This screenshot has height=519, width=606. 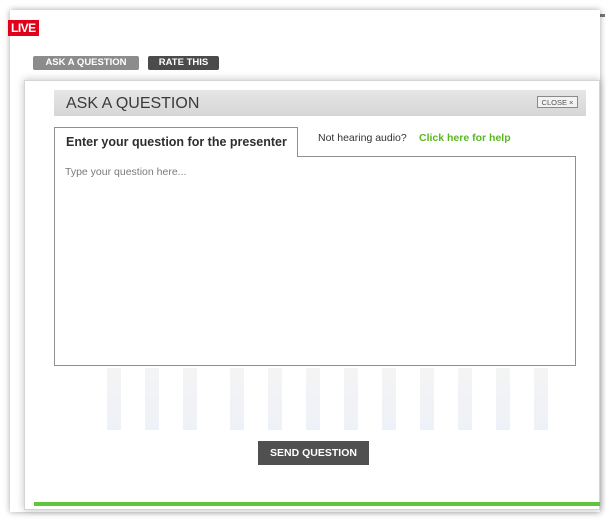 What do you see at coordinates (176, 142) in the screenshot?
I see `question-tab-label: Enter your question for the presenter` at bounding box center [176, 142].